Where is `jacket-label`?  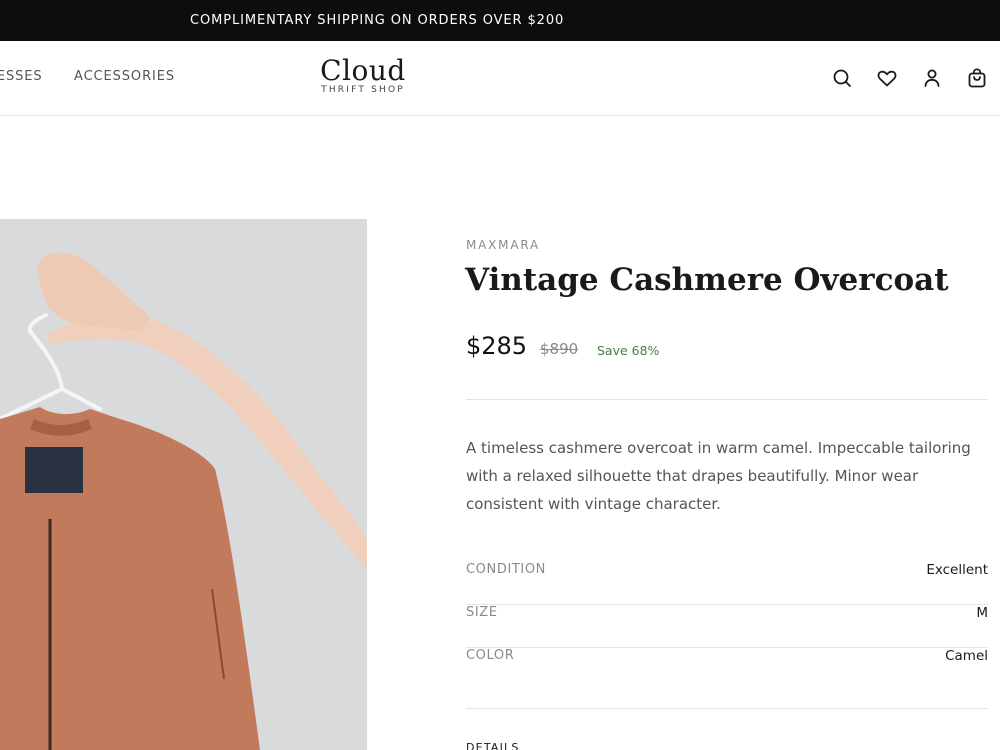 jacket-label is located at coordinates (54, 470).